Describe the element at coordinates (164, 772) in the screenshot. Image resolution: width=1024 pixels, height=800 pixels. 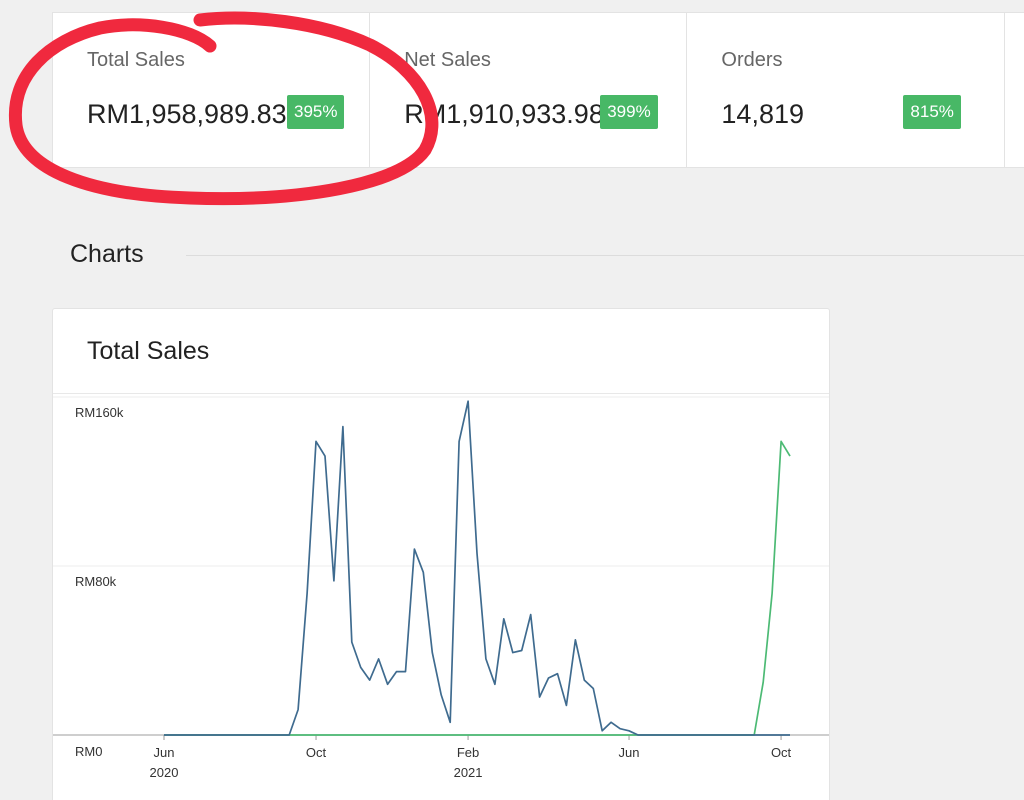
I see `x-tick-year-label: 2020` at that location.